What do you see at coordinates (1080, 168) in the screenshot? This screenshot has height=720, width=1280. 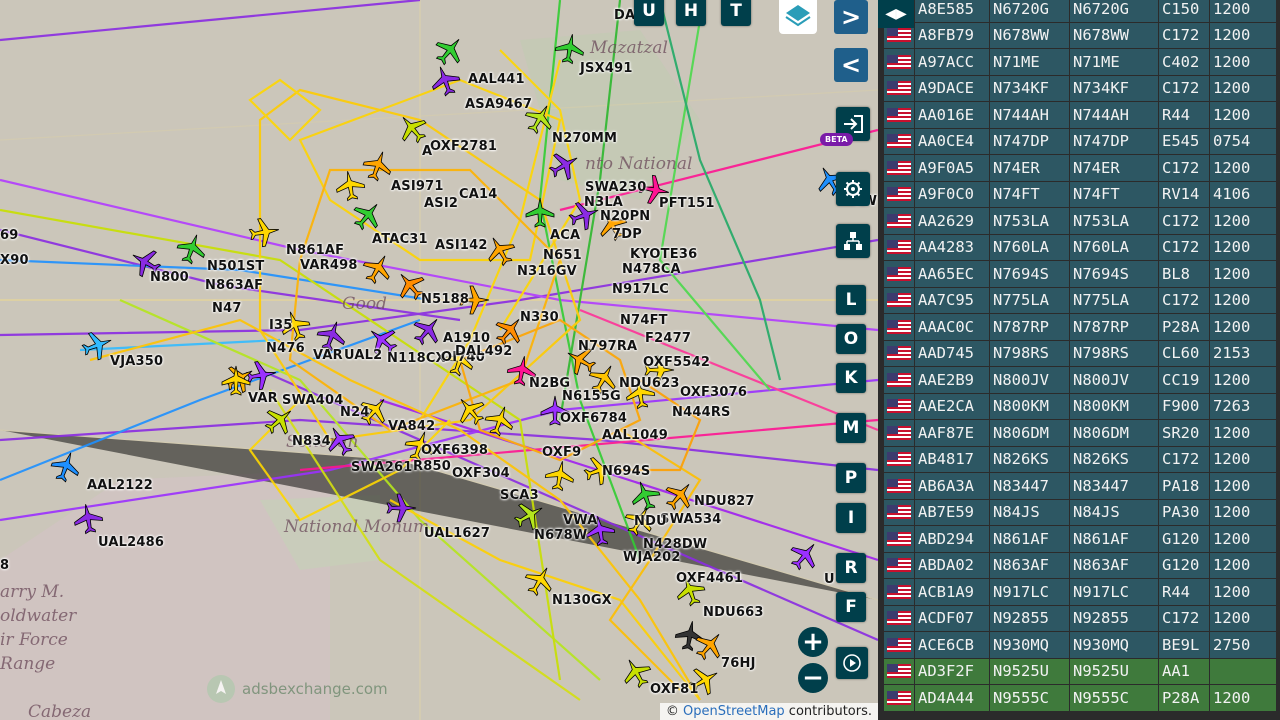 I see `table-row: A9F0A5 N74ER N74ER C172 1200` at bounding box center [1080, 168].